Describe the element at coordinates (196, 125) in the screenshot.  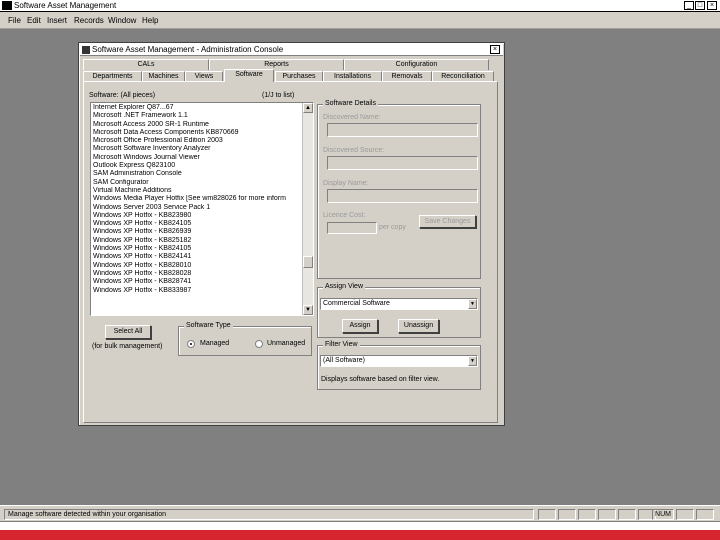
I see `list-item: Microsoft Access 2000 SR-1 Runtime` at that location.